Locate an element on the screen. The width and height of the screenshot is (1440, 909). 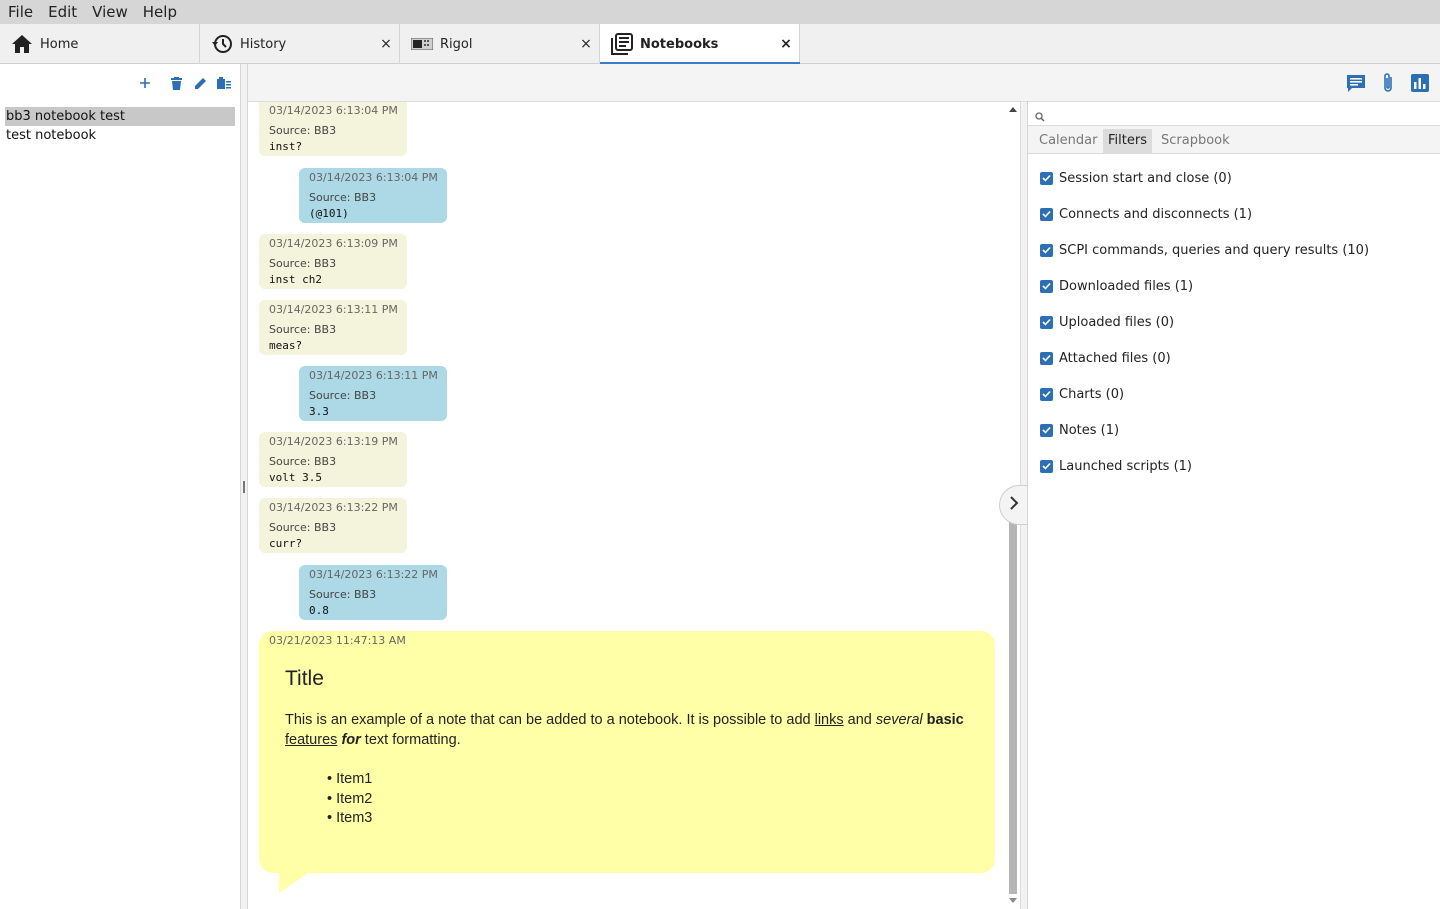
note-list-item: Item3 is located at coordinates (349, 819).